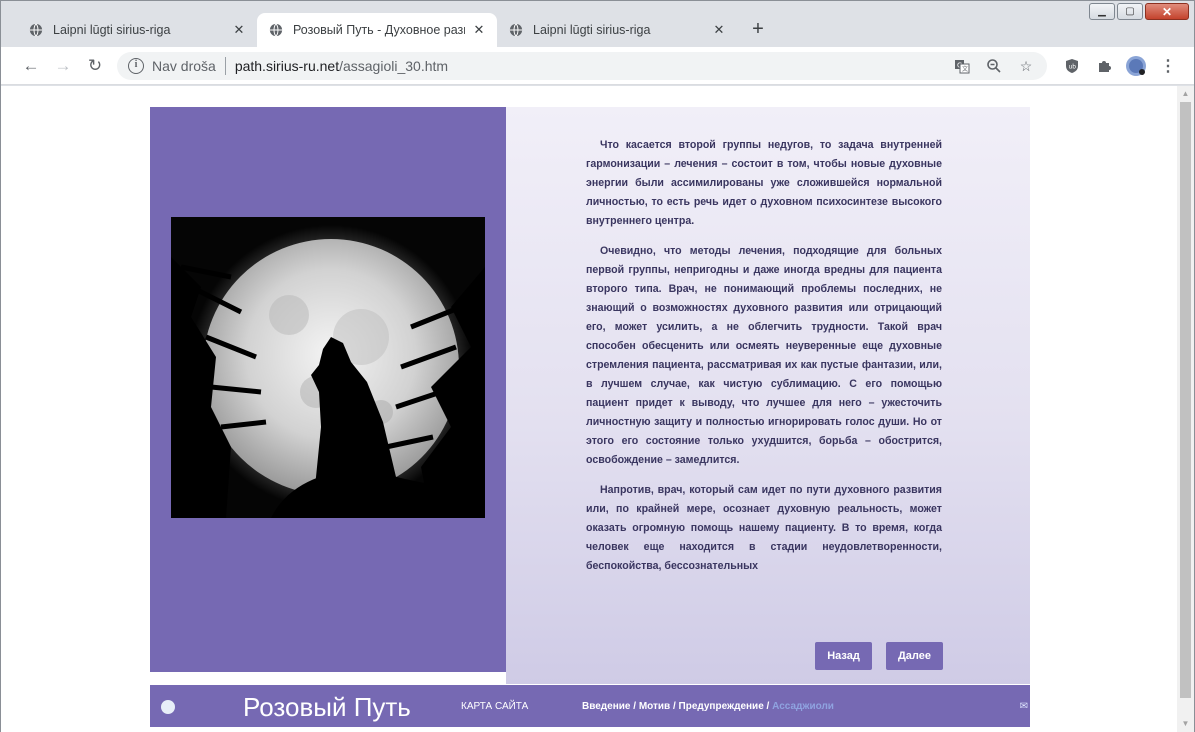 The height and width of the screenshot is (732, 1195). I want to click on close-tab-3-icon: ✕, so click(719, 30).